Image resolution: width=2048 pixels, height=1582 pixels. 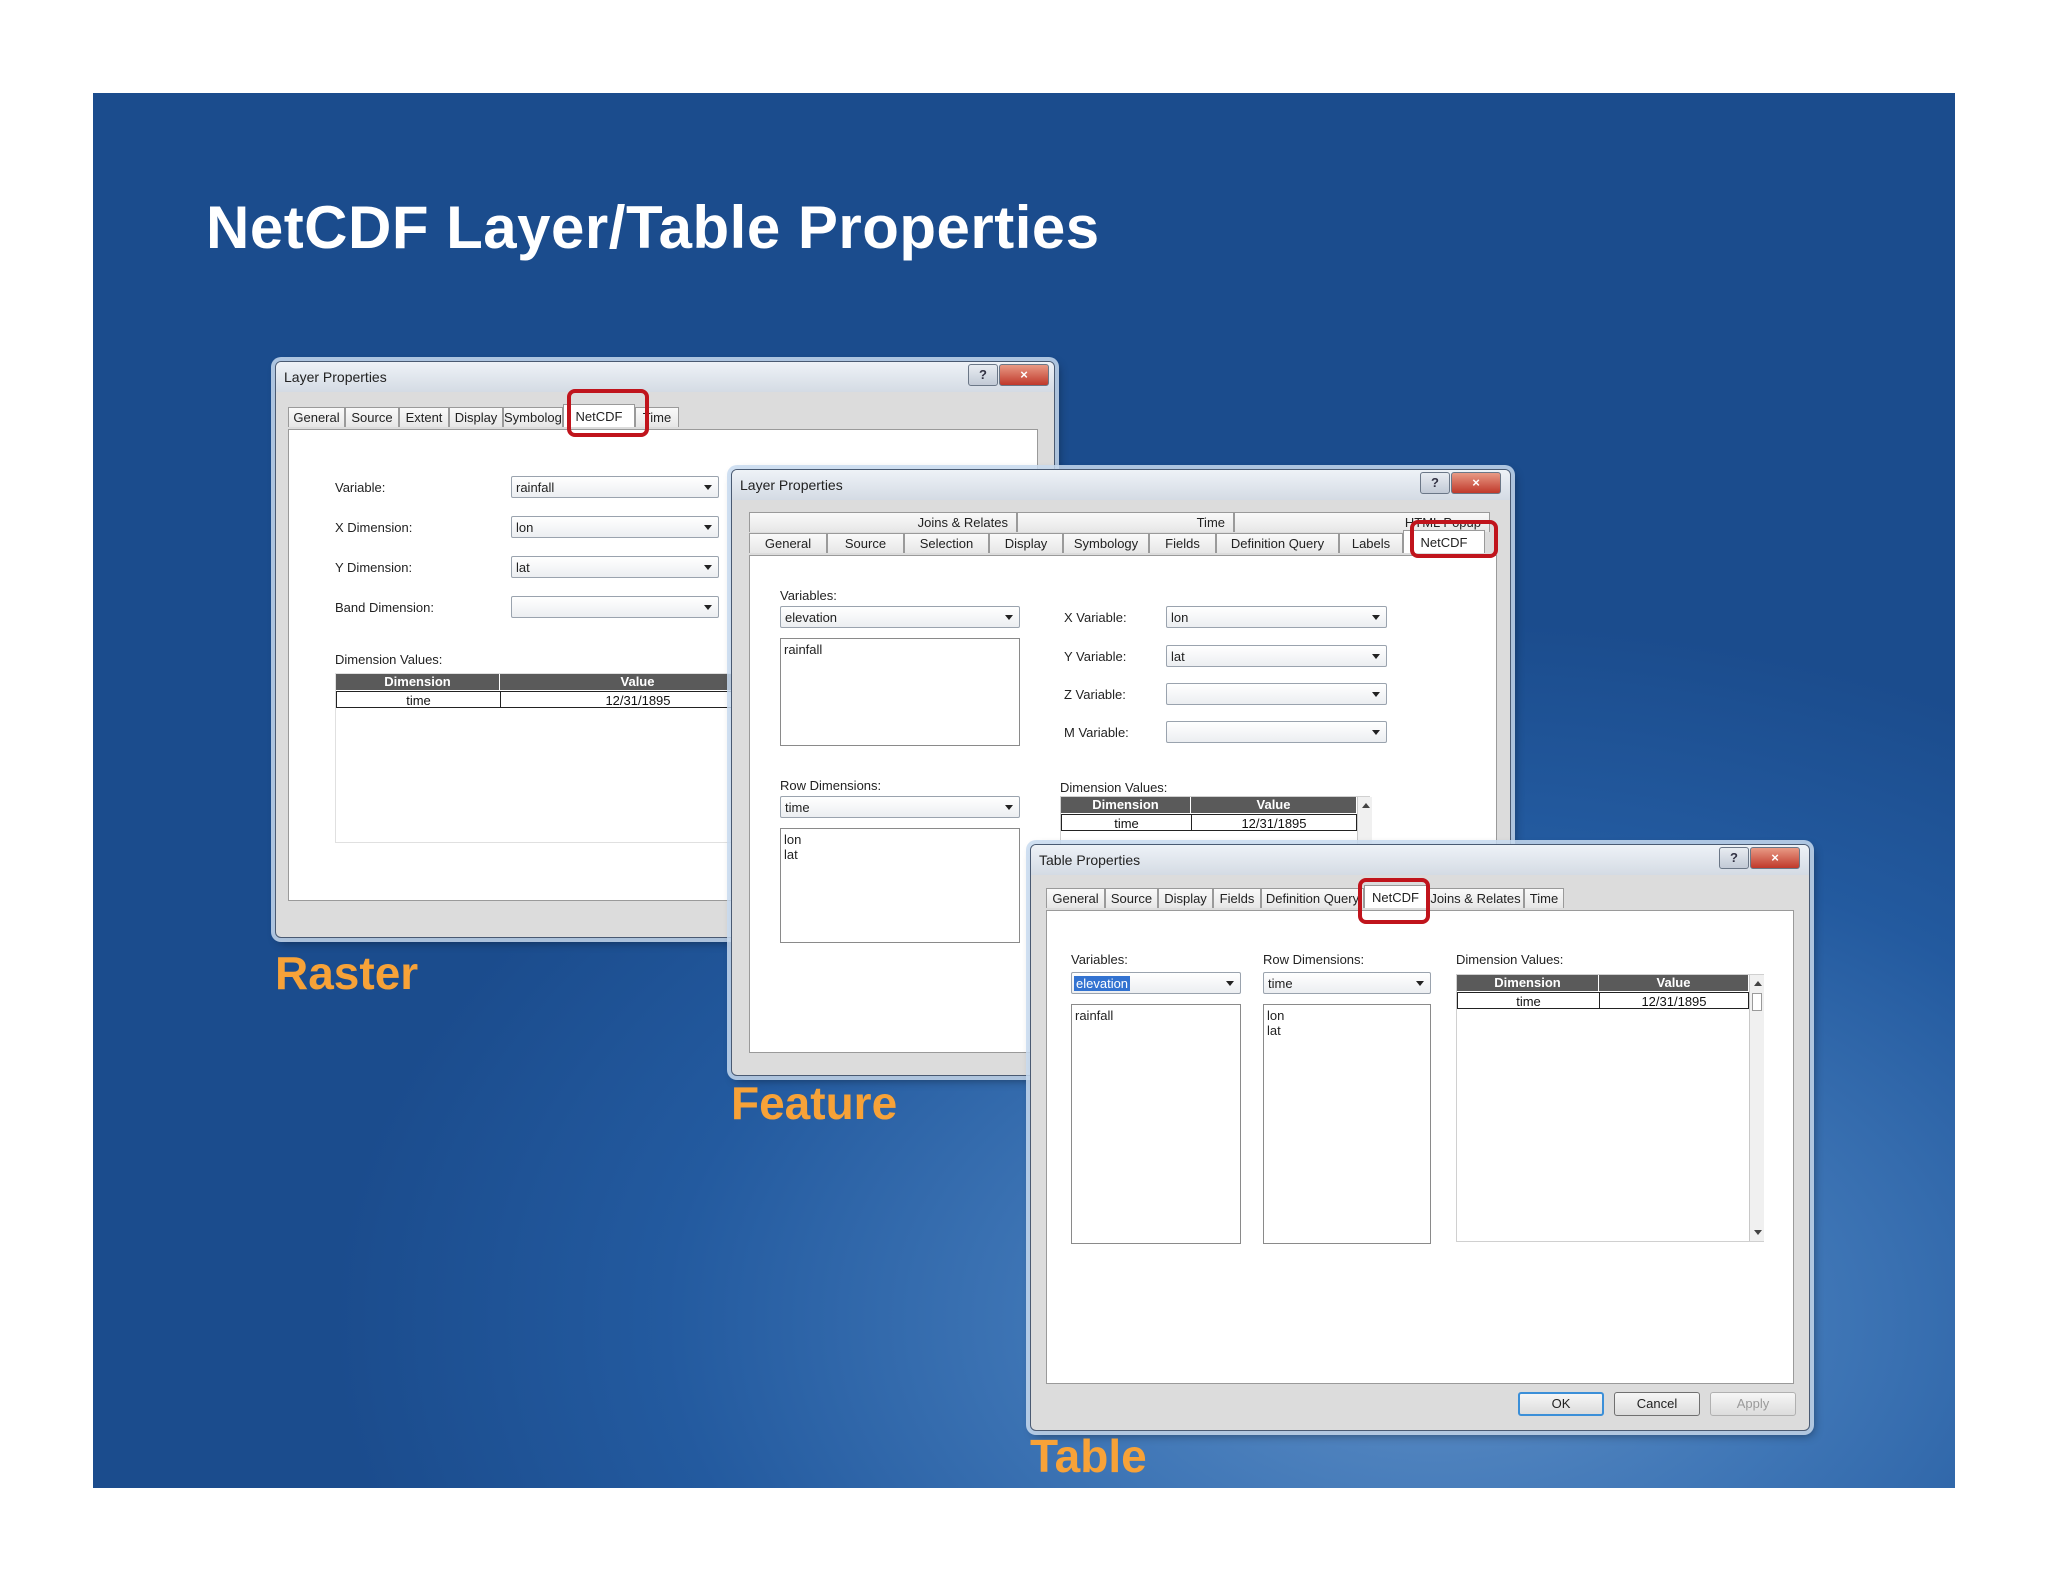 I want to click on table-tab-definition-query: Definition Query, so click(x=1312, y=898).